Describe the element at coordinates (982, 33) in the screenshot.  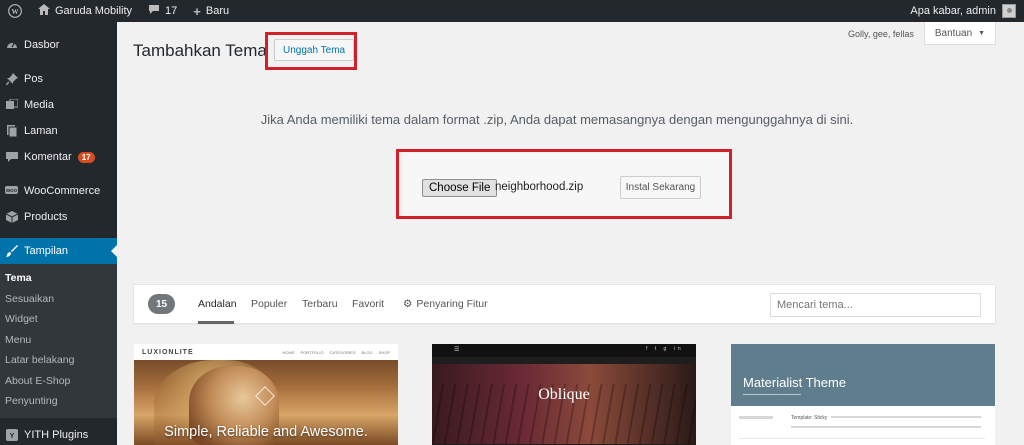
I see `caret-down-icon: ▼` at that location.